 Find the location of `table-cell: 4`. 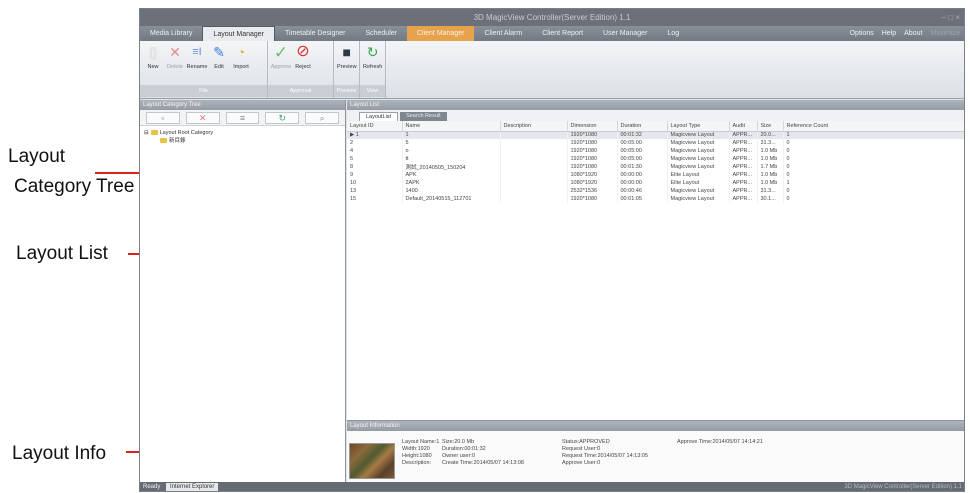

table-cell: 4 is located at coordinates (375, 151).